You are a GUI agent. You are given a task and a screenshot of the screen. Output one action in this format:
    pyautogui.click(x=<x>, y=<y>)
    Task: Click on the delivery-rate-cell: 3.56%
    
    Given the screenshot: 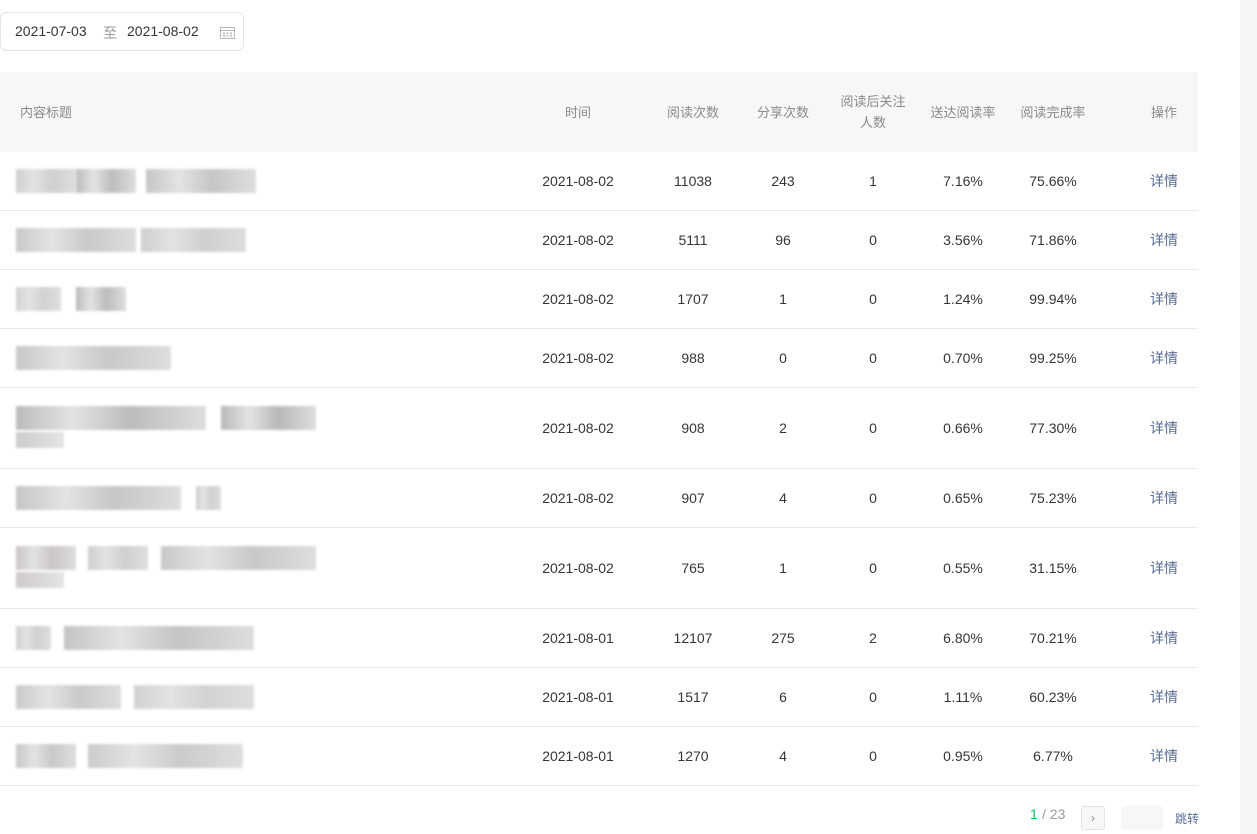 What is the action you would take?
    pyautogui.click(x=963, y=240)
    